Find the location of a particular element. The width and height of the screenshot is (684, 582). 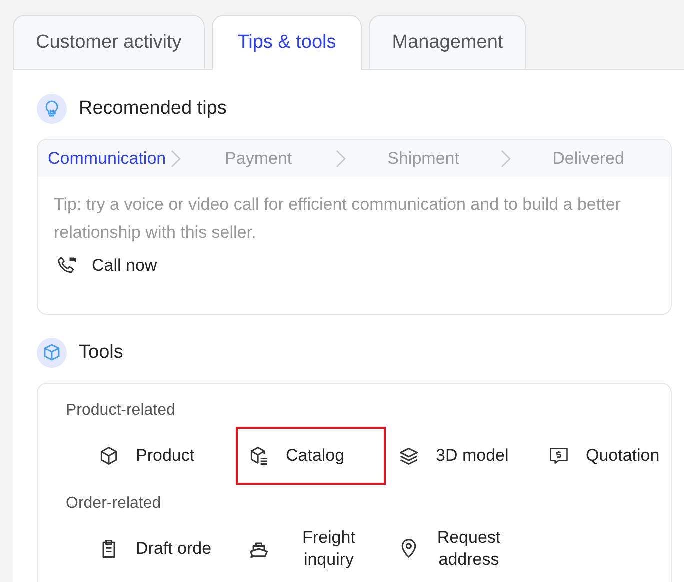

tool-button: Request address is located at coordinates (451, 549).